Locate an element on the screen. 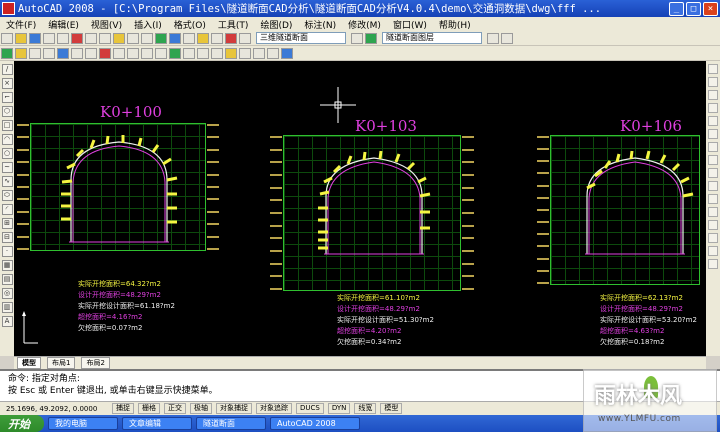 This screenshot has height=432, width=720. paste-icon is located at coordinates (105, 38).